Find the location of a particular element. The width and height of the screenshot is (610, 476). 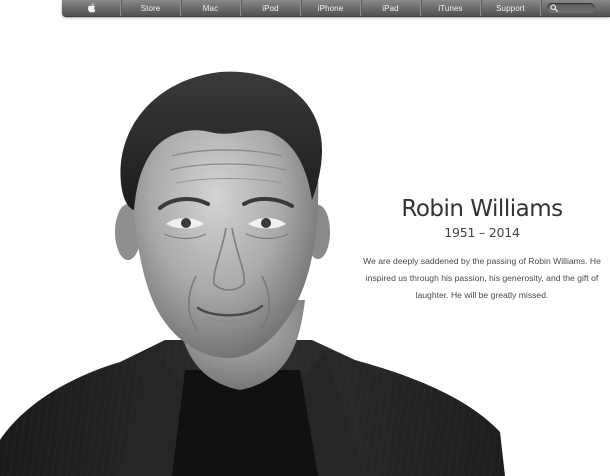

nav-itunes: iTunes is located at coordinates (450, 8).